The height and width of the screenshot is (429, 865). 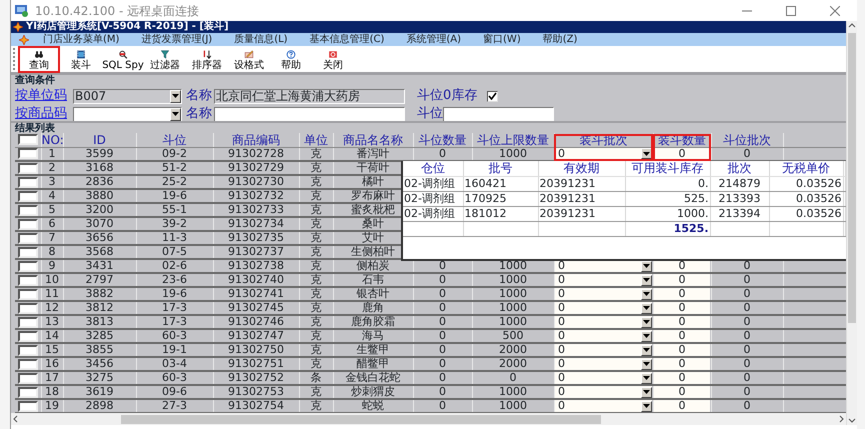 What do you see at coordinates (806, 213) in the screenshot?
I see `table-cell: 0.03526` at bounding box center [806, 213].